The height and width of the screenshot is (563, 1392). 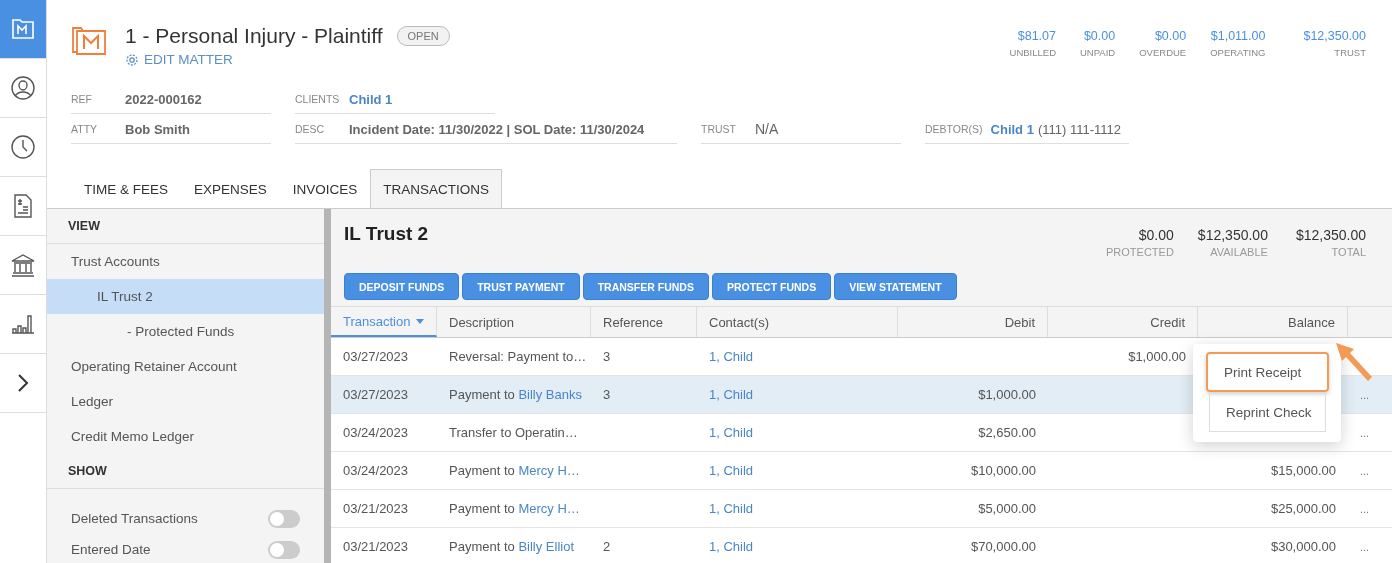 What do you see at coordinates (797, 322) in the screenshot?
I see `column-header: Contact(s)` at bounding box center [797, 322].